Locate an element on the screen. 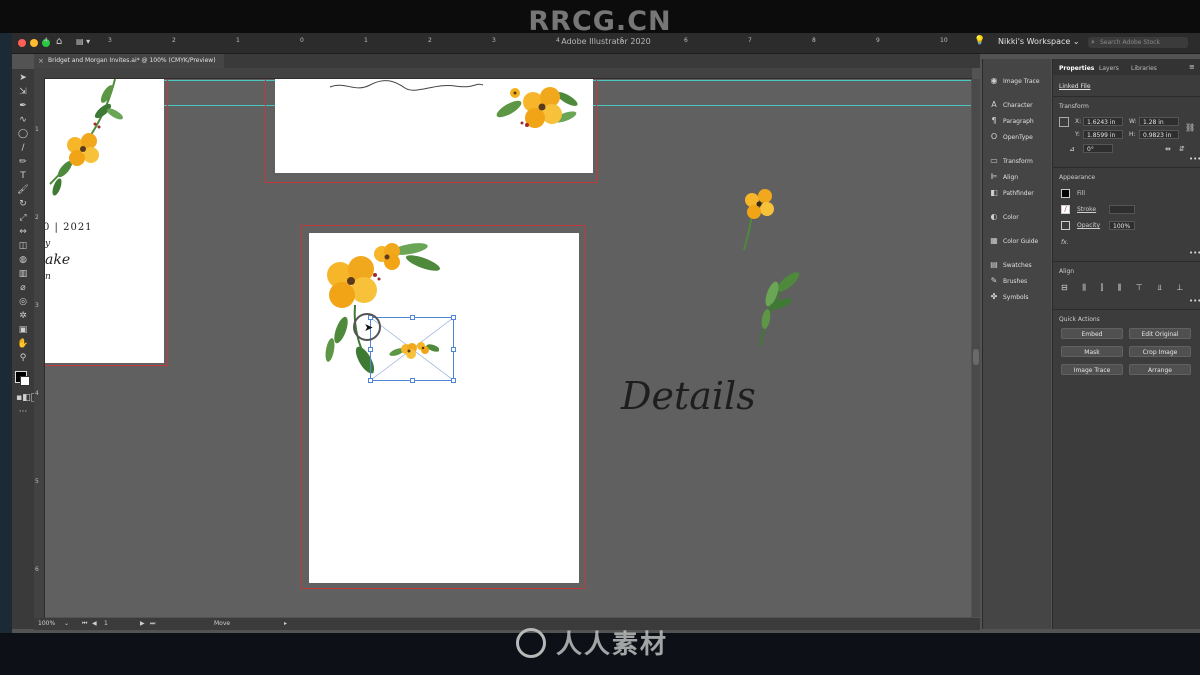 The width and height of the screenshot is (1200, 675). artboard-top is located at coordinates (434, 126).